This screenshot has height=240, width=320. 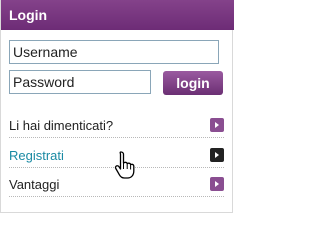 What do you see at coordinates (114, 52) in the screenshot?
I see `username-input` at bounding box center [114, 52].